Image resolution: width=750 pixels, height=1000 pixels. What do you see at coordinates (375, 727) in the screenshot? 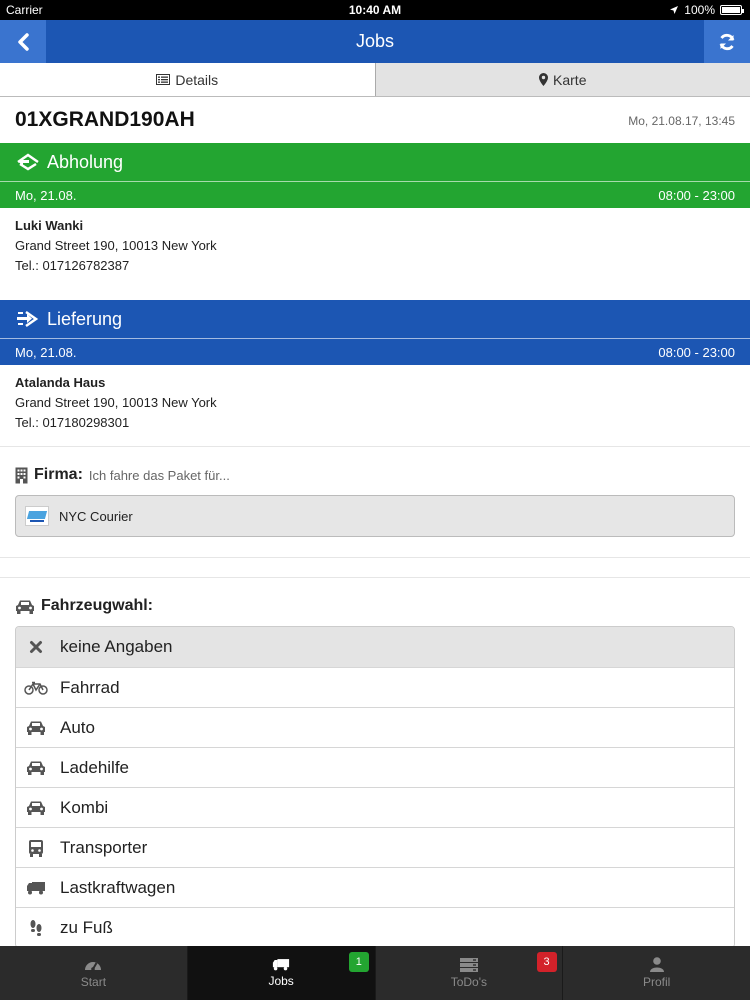
I see `vehicle-option-auto: Auto` at bounding box center [375, 727].